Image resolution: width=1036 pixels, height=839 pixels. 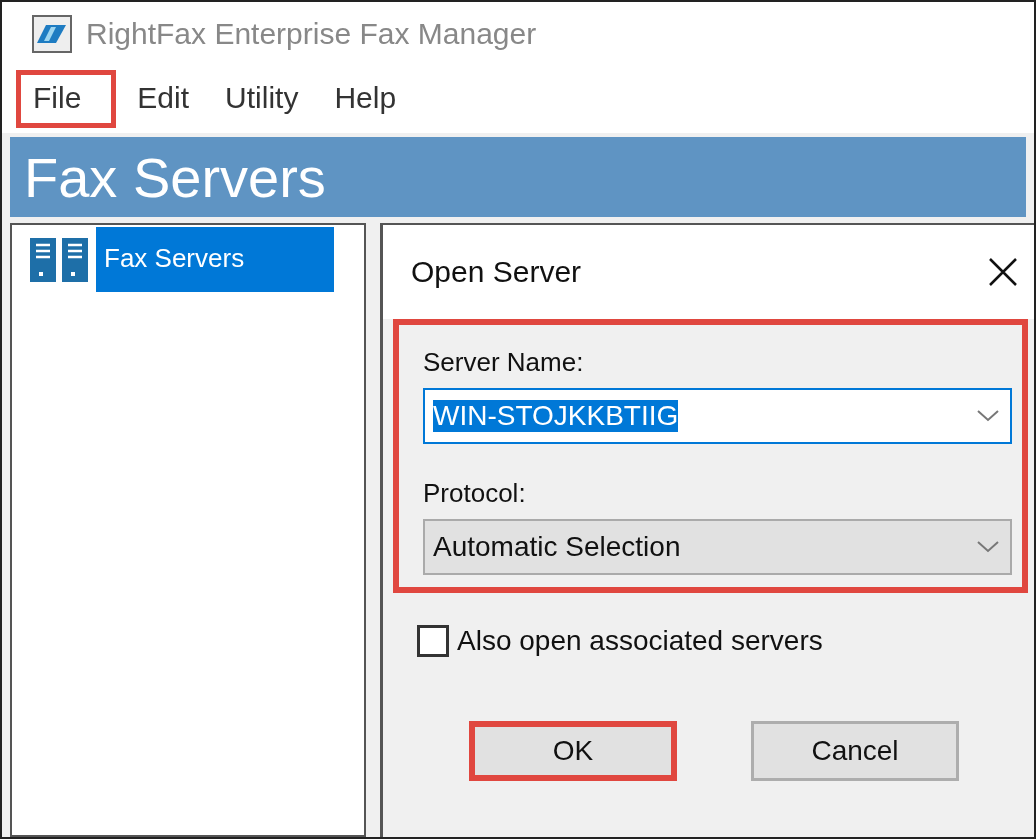 What do you see at coordinates (717, 547) in the screenshot?
I see `dropdown-field: Automatic Selection` at bounding box center [717, 547].